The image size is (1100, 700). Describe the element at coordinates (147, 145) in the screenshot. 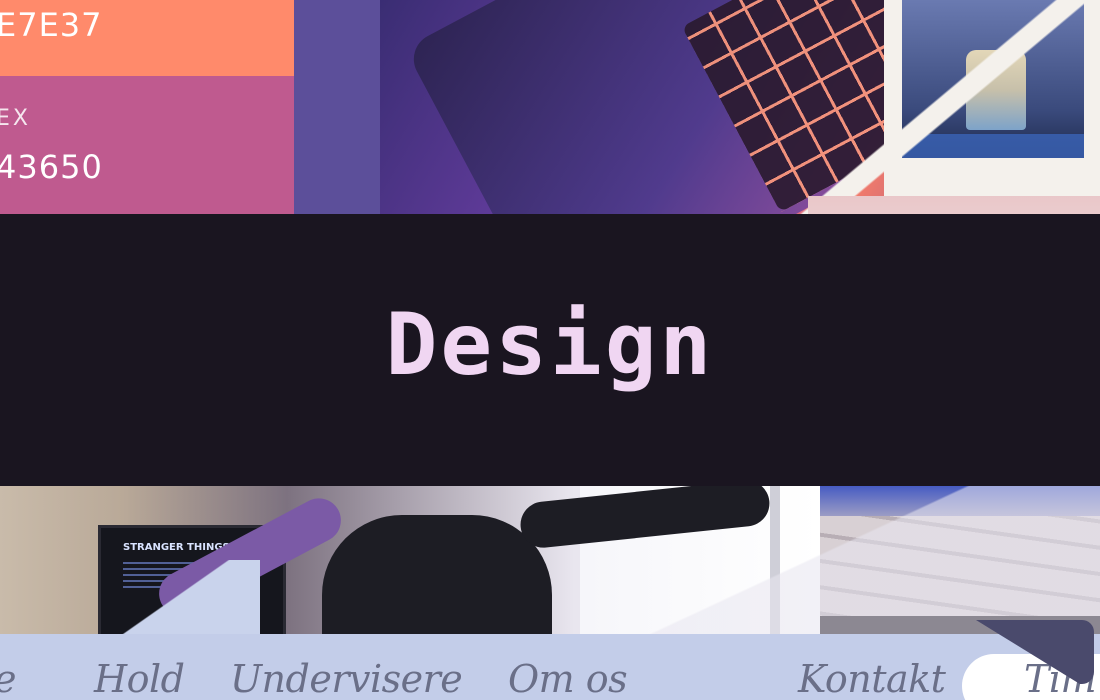

I see `pink-swatch: EX 43650` at that location.